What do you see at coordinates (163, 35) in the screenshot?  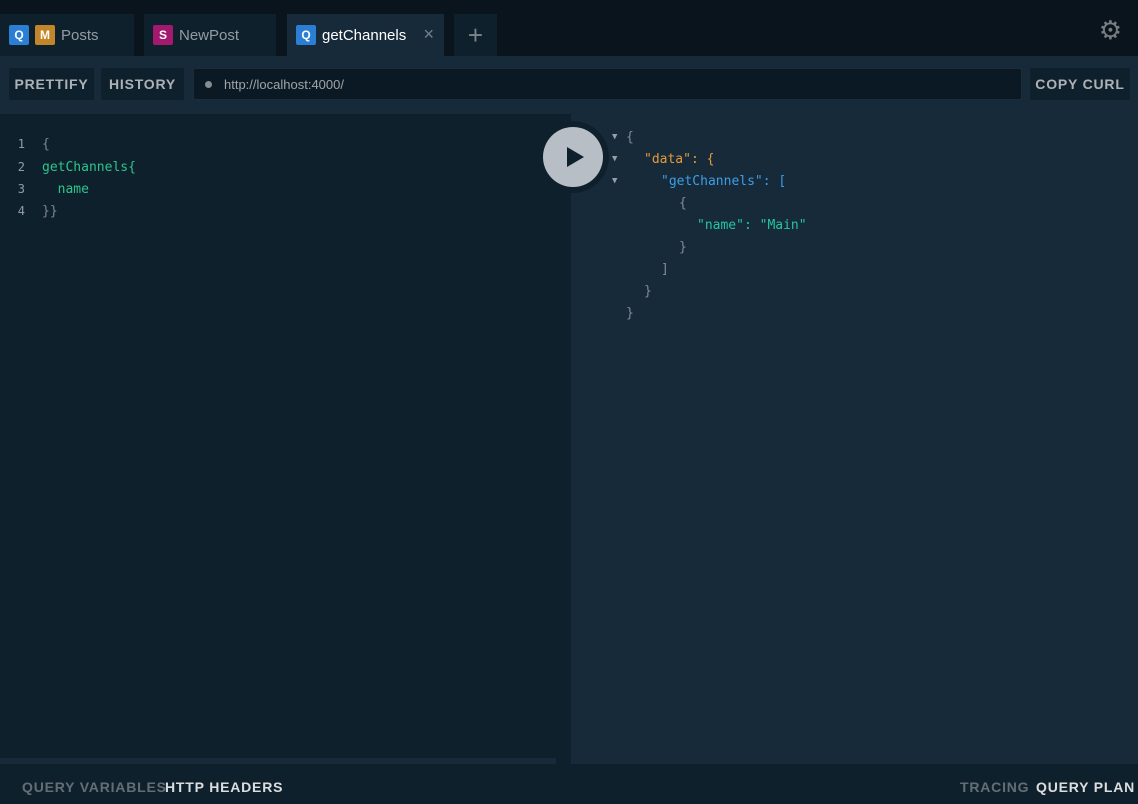 I see `subscription-badge: S` at bounding box center [163, 35].